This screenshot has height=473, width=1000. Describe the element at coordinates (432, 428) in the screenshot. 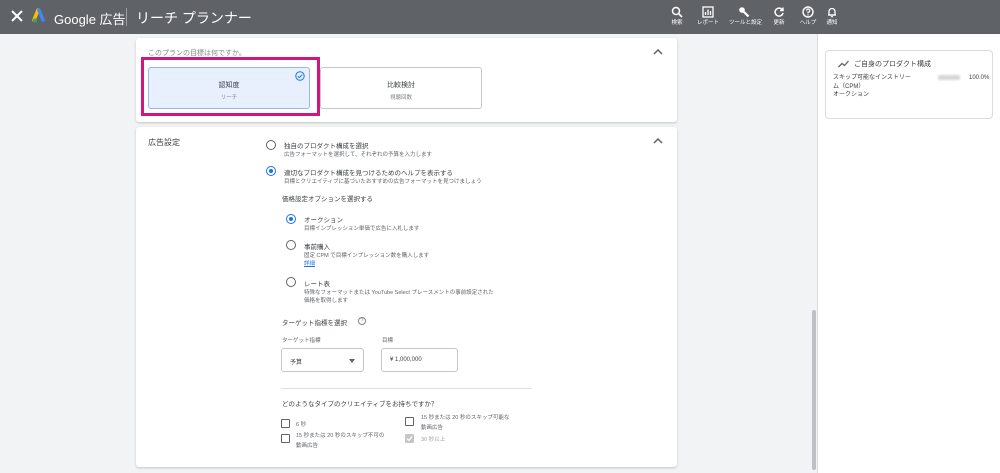

I see `creative-skippable-label-2: 動画広告` at that location.